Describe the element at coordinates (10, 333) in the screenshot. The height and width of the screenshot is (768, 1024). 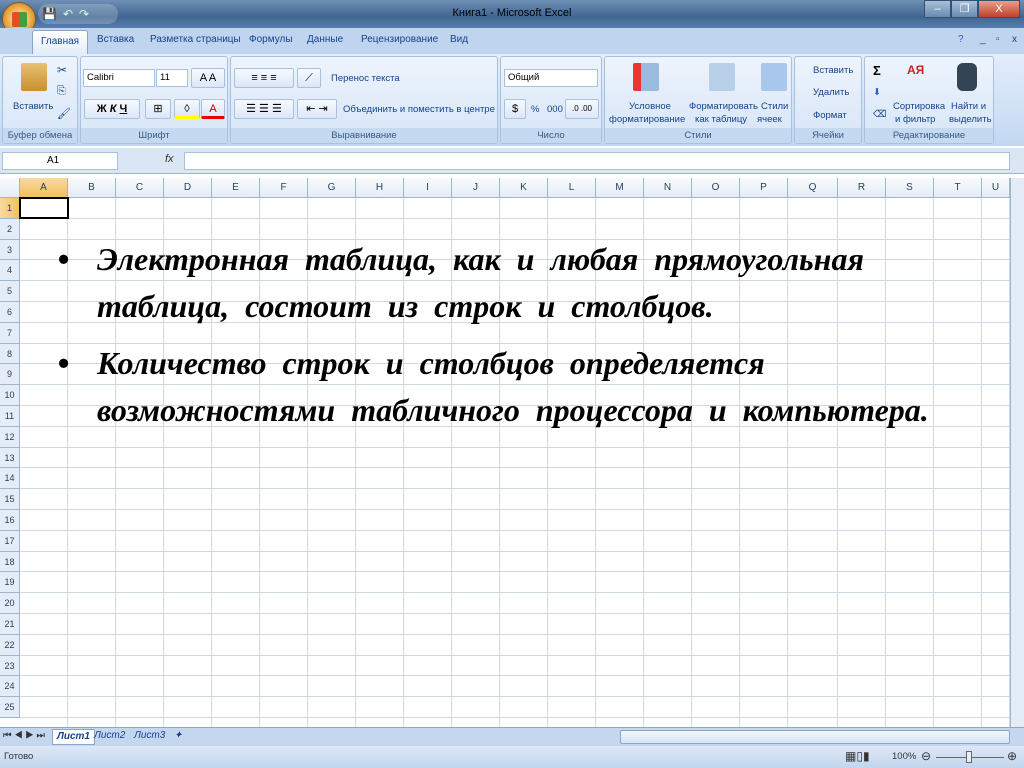
I see `row-header: 7` at that location.